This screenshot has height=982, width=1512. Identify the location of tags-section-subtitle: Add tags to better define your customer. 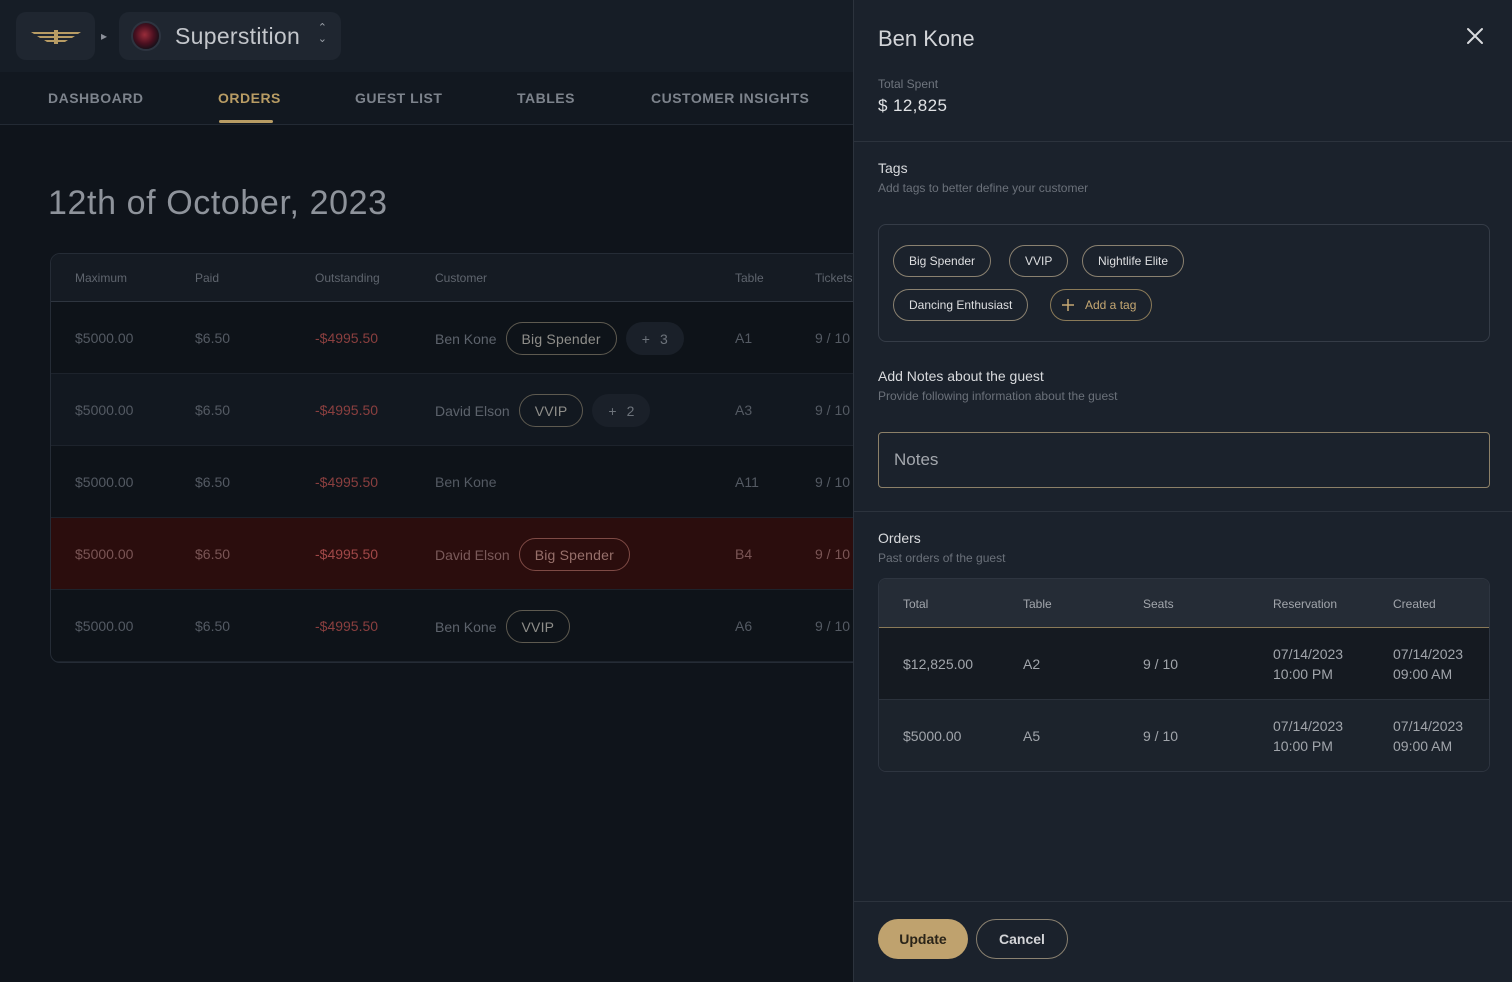
(983, 188).